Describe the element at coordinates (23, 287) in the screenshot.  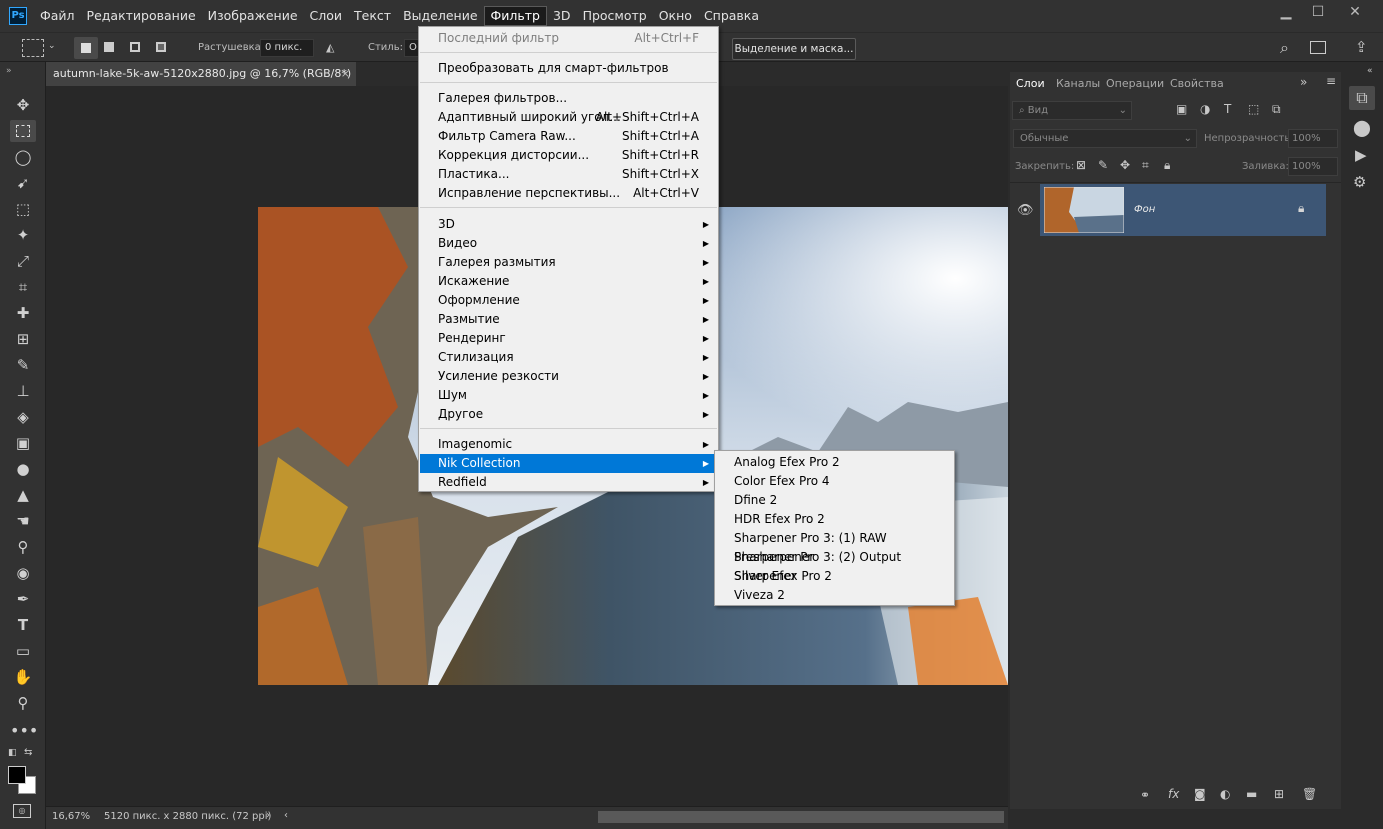
I see `crop-tool-icon: ⌗` at that location.